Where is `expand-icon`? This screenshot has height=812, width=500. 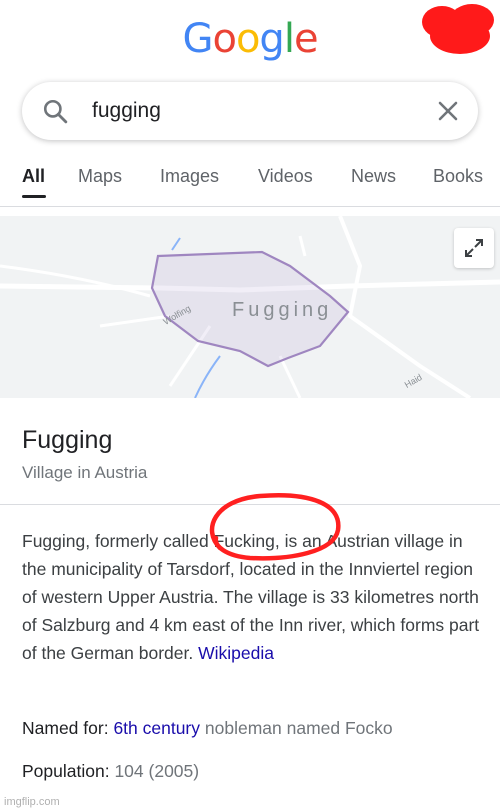 expand-icon is located at coordinates (474, 248).